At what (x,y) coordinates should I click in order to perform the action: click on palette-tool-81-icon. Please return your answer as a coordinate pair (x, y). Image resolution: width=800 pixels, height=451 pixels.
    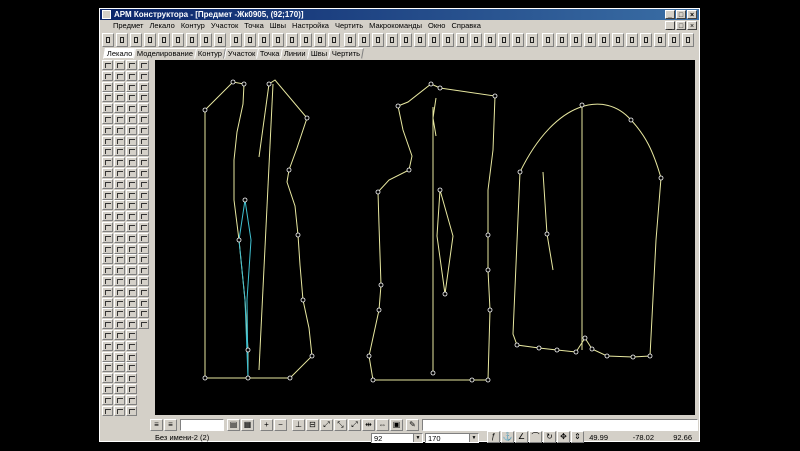
    Looking at the image, I should click on (107, 281).